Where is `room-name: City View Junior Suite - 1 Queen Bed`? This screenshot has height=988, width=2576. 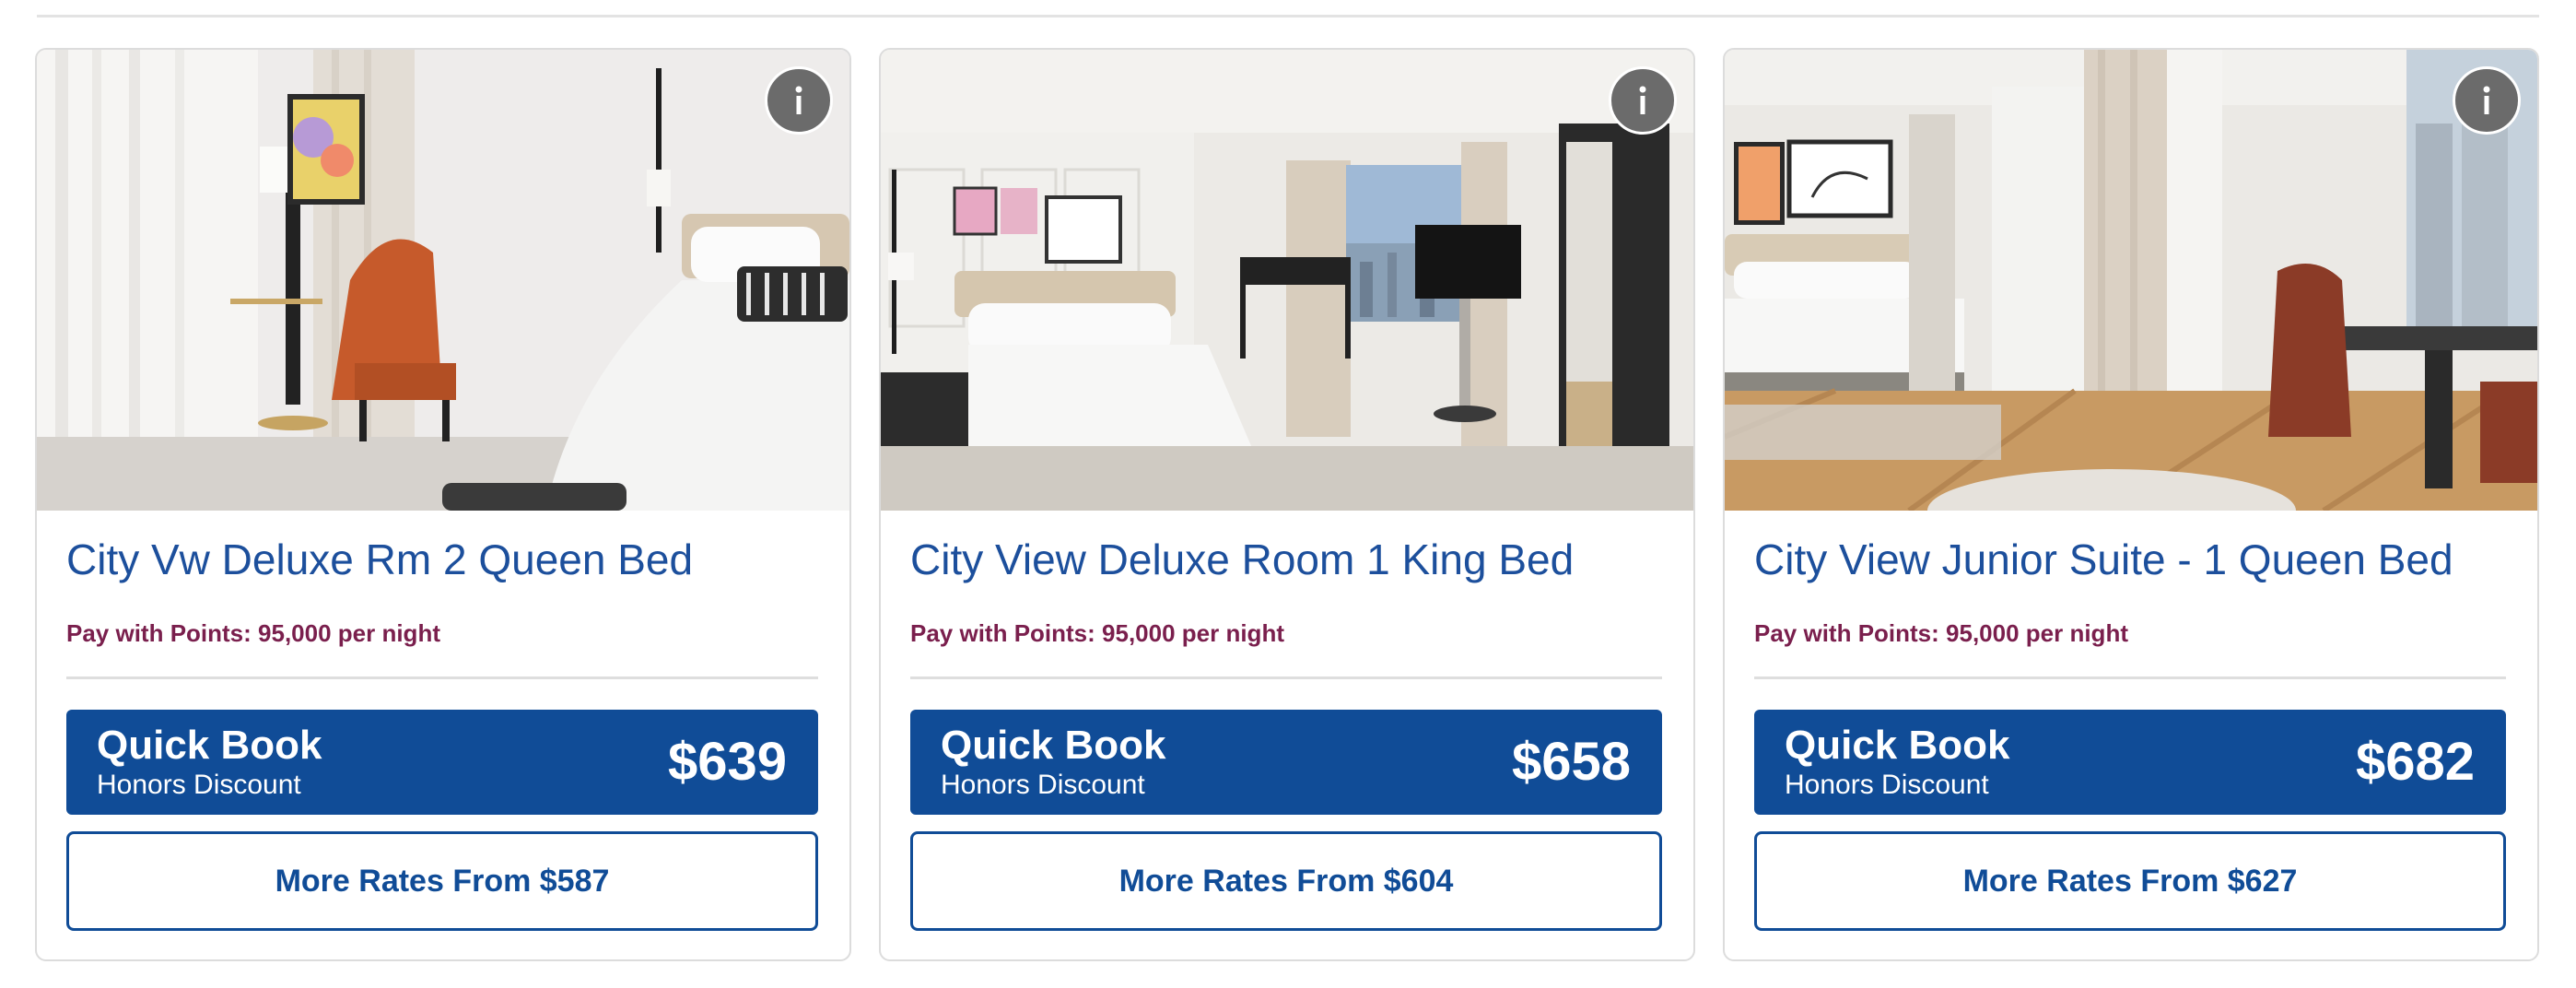
room-name: City View Junior Suite - 1 Queen Bed is located at coordinates (2132, 559).